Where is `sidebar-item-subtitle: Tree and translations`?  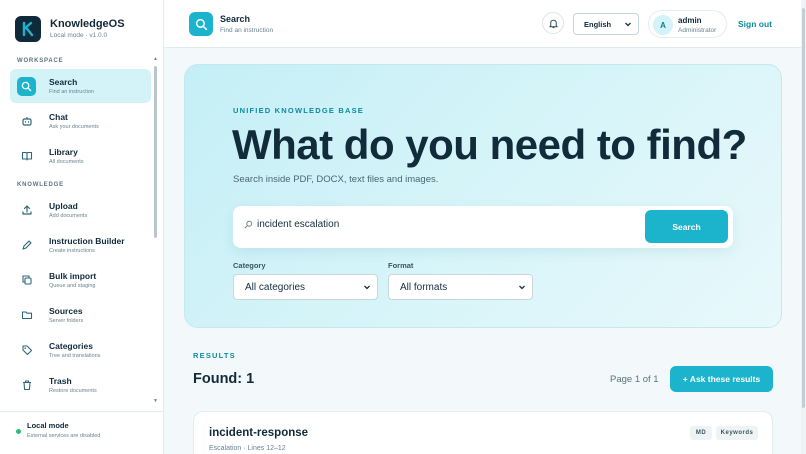 sidebar-item-subtitle: Tree and translations is located at coordinates (75, 355).